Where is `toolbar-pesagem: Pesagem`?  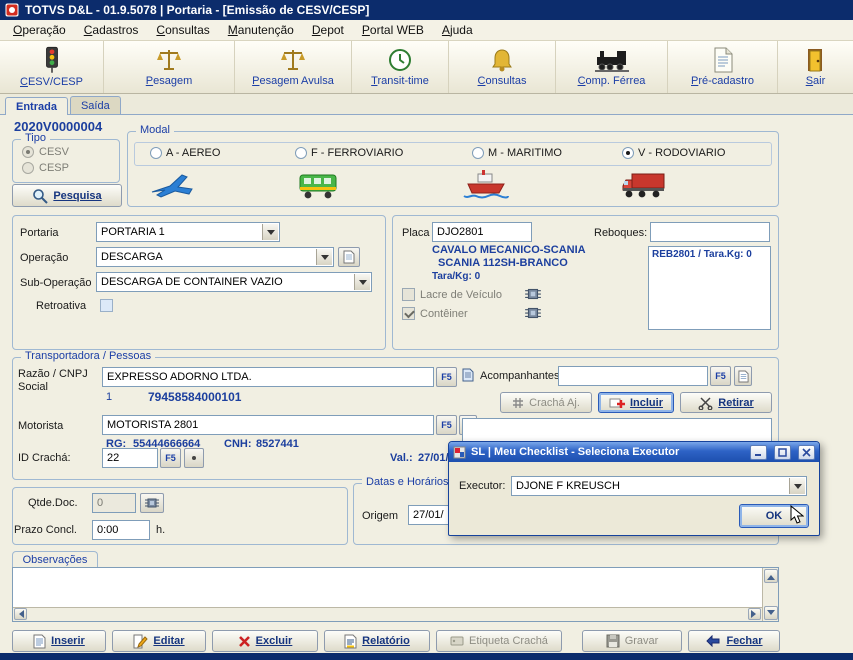
toolbar-pesagem: Pesagem is located at coordinates (169, 67).